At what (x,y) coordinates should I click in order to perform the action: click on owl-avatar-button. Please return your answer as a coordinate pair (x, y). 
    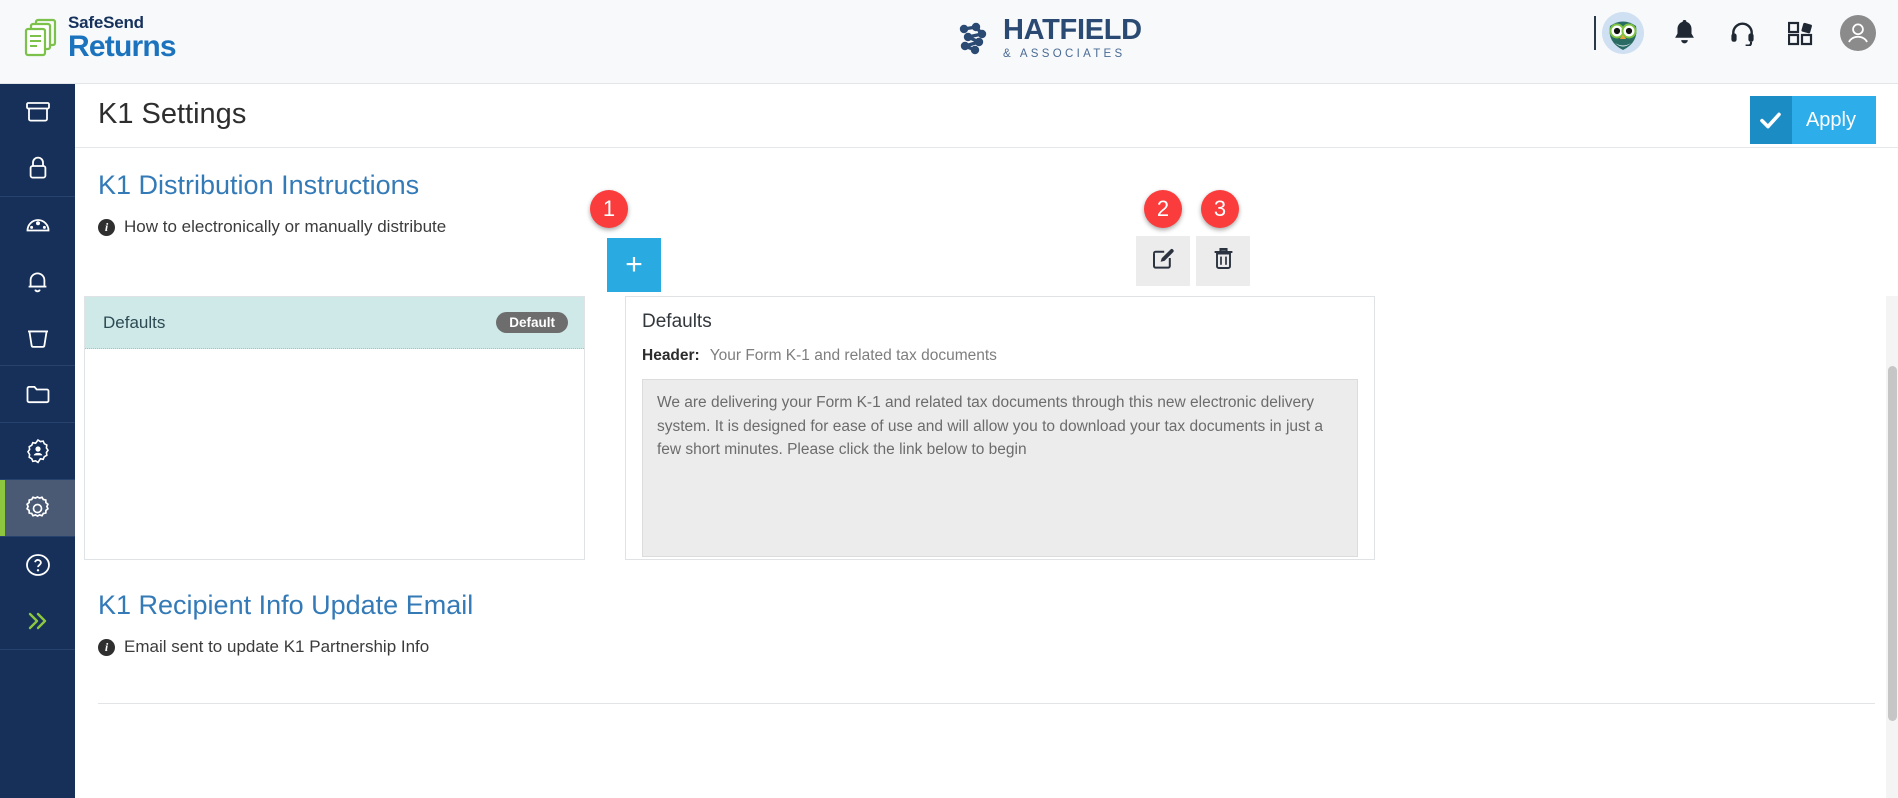
    Looking at the image, I should click on (1619, 33).